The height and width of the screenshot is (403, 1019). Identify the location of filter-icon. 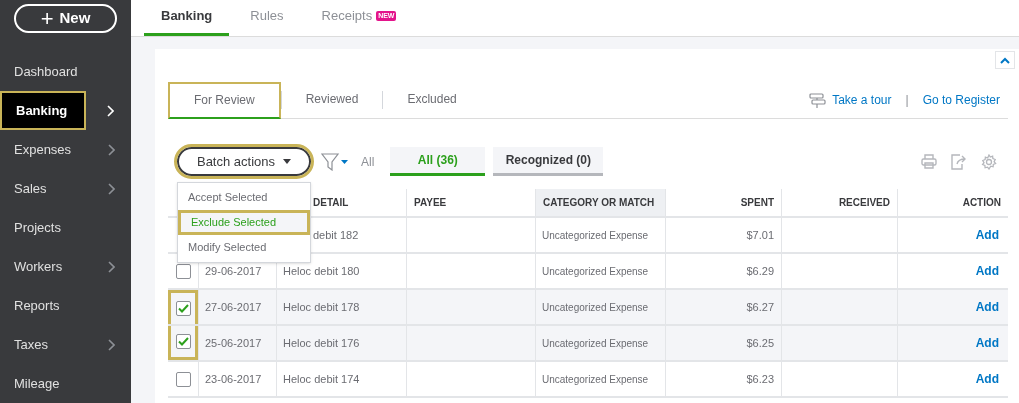
(335, 161).